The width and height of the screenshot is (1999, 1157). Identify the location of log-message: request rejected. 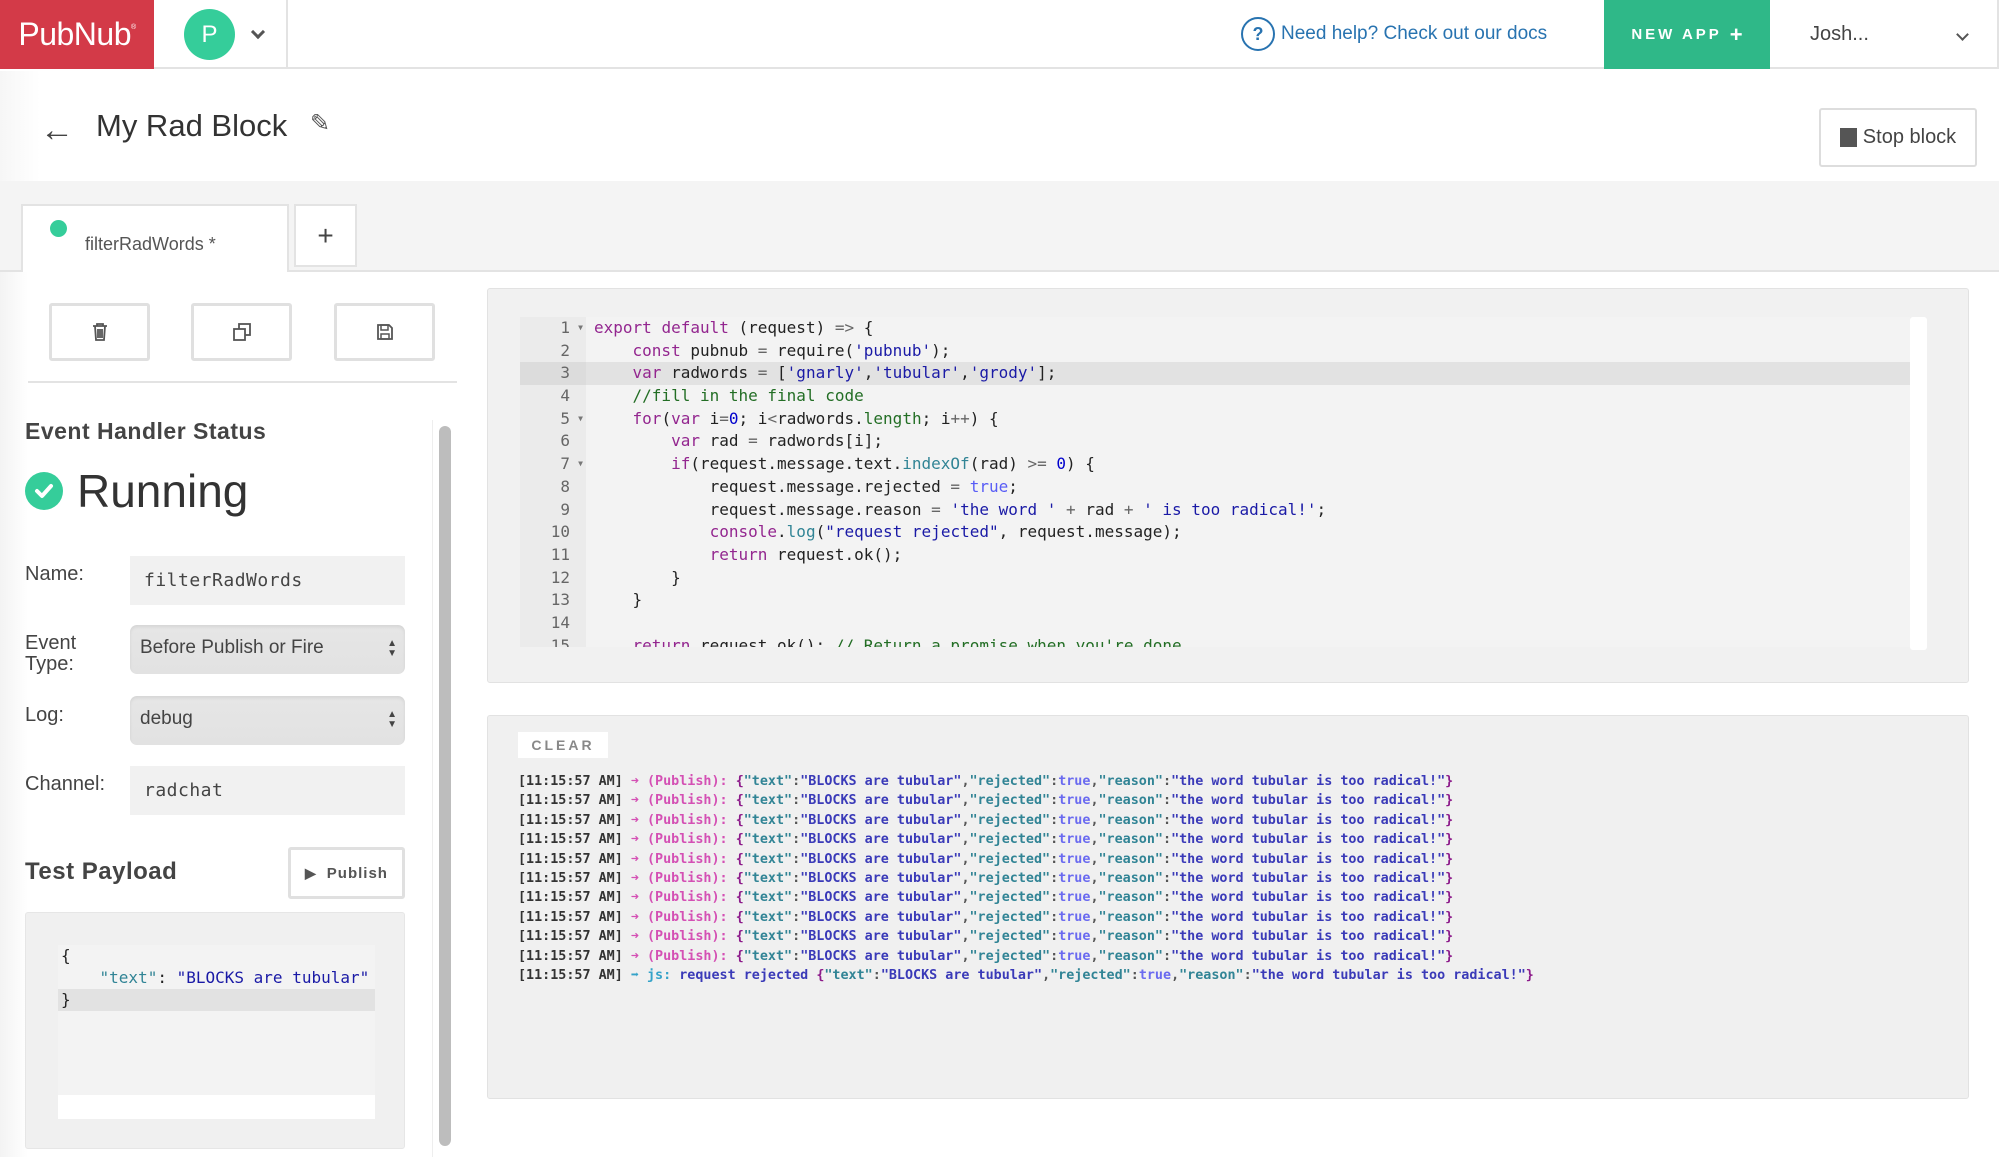
(748, 975).